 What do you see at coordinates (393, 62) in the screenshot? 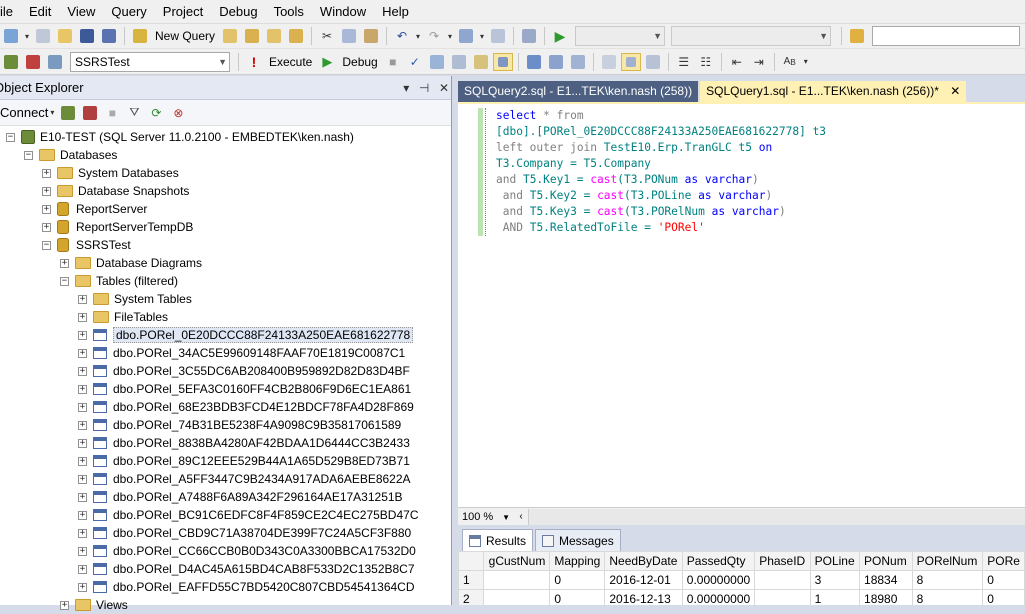
I see `cancel-query-icon: ■` at bounding box center [393, 62].